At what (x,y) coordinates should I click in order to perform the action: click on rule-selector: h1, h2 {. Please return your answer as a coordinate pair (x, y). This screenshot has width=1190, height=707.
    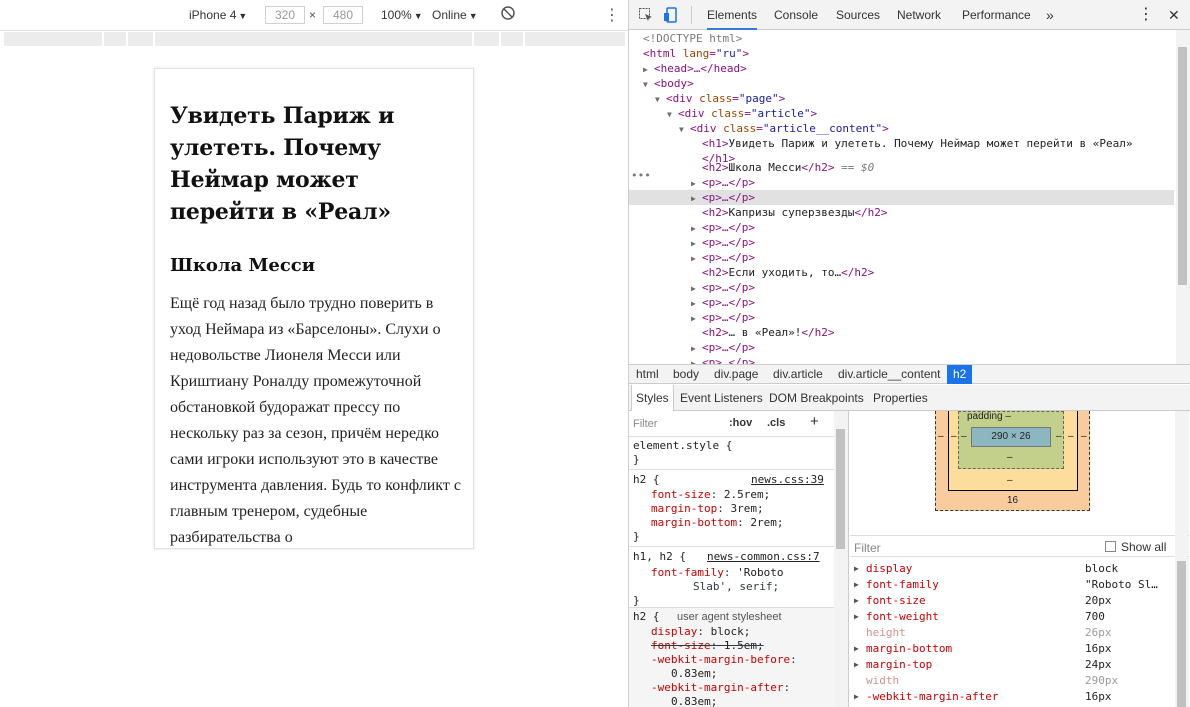
    Looking at the image, I should click on (659, 557).